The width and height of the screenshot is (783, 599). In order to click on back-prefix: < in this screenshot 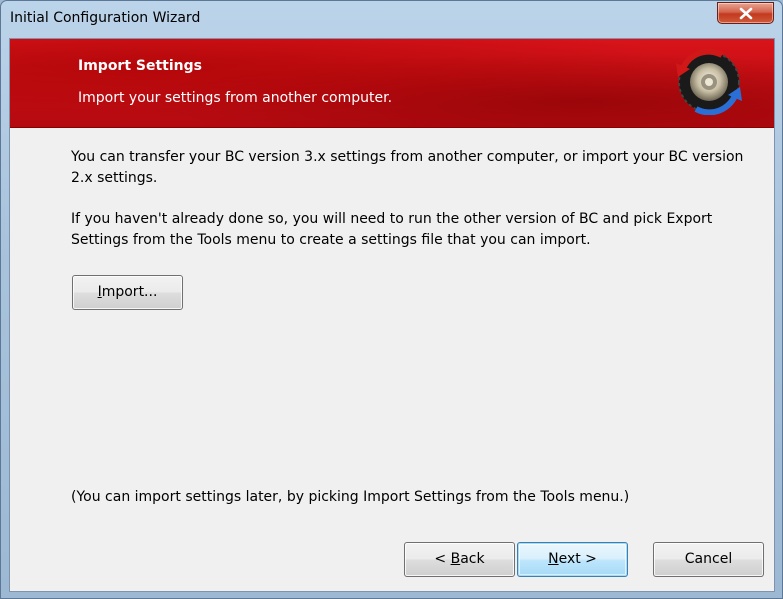, I will do `click(442, 559)`.